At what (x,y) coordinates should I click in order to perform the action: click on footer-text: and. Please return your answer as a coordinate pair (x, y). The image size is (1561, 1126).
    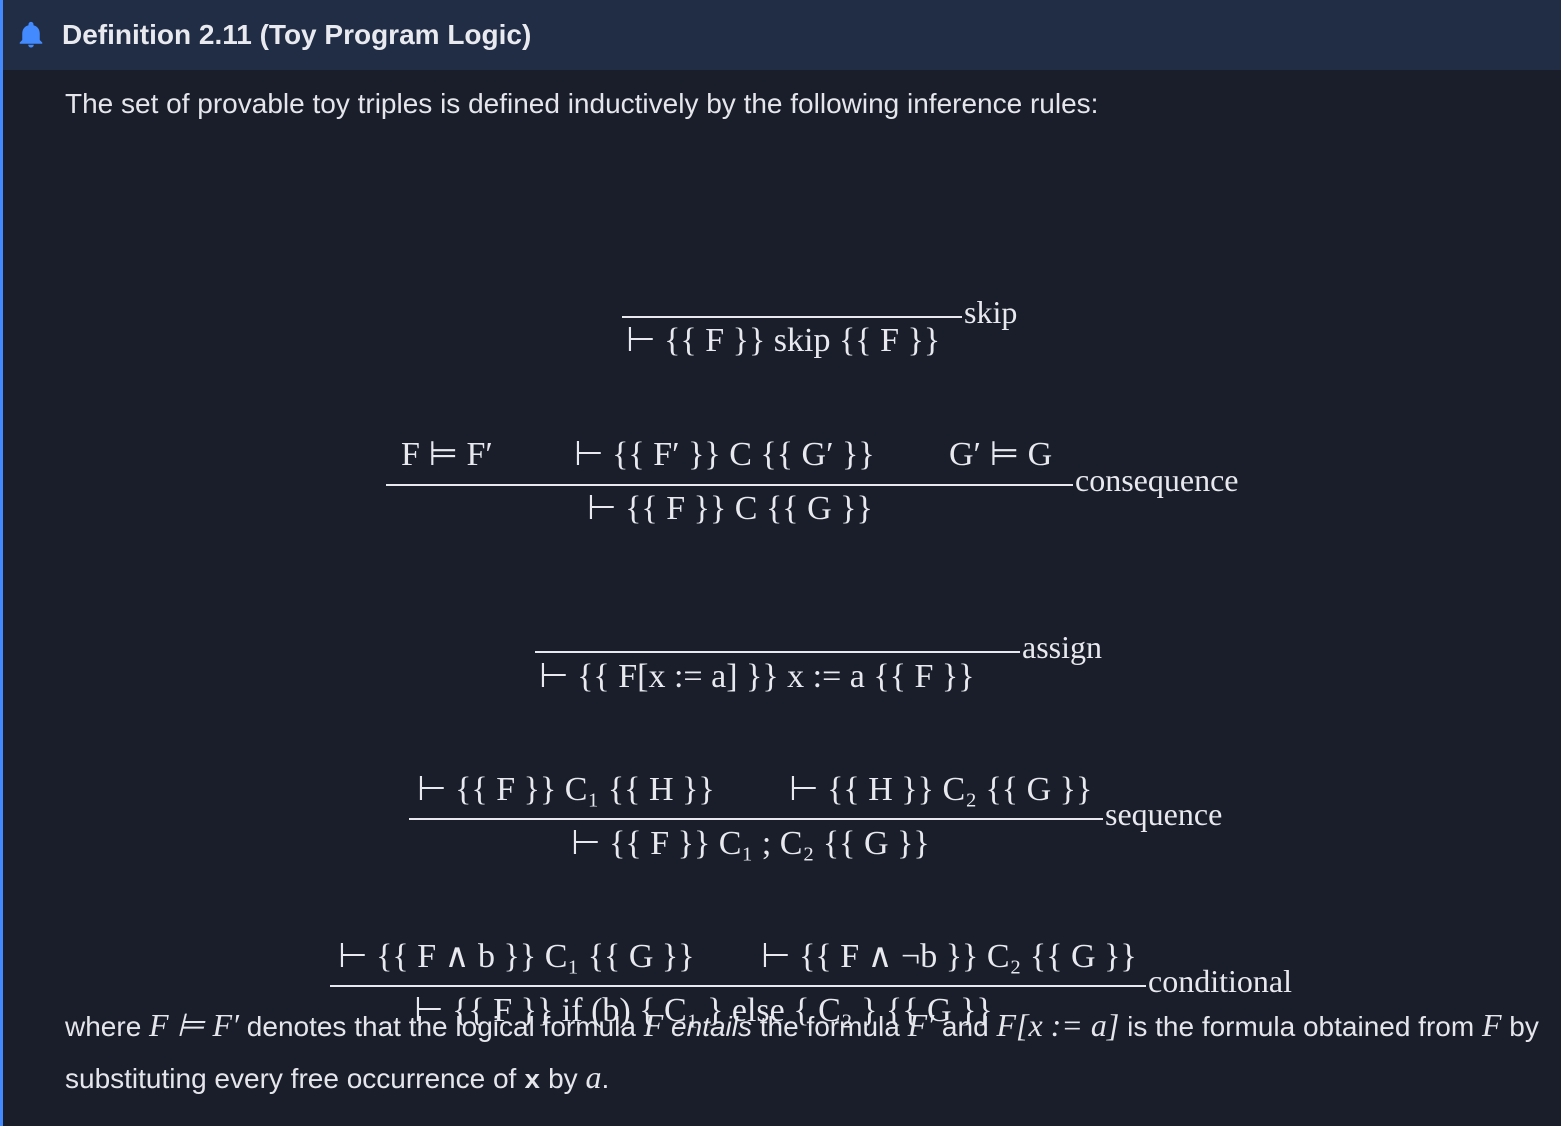
    Looking at the image, I should click on (965, 1026).